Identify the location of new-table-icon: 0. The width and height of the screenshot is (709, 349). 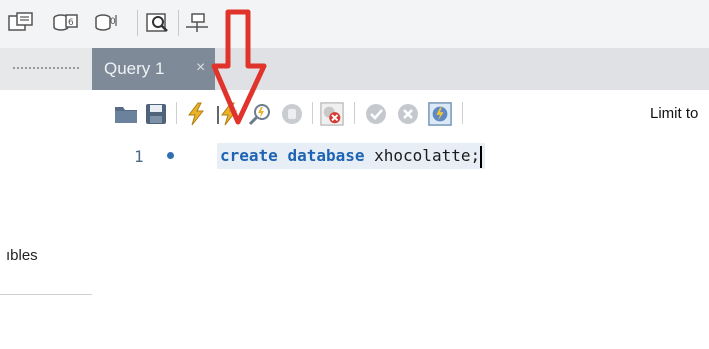
(107, 23).